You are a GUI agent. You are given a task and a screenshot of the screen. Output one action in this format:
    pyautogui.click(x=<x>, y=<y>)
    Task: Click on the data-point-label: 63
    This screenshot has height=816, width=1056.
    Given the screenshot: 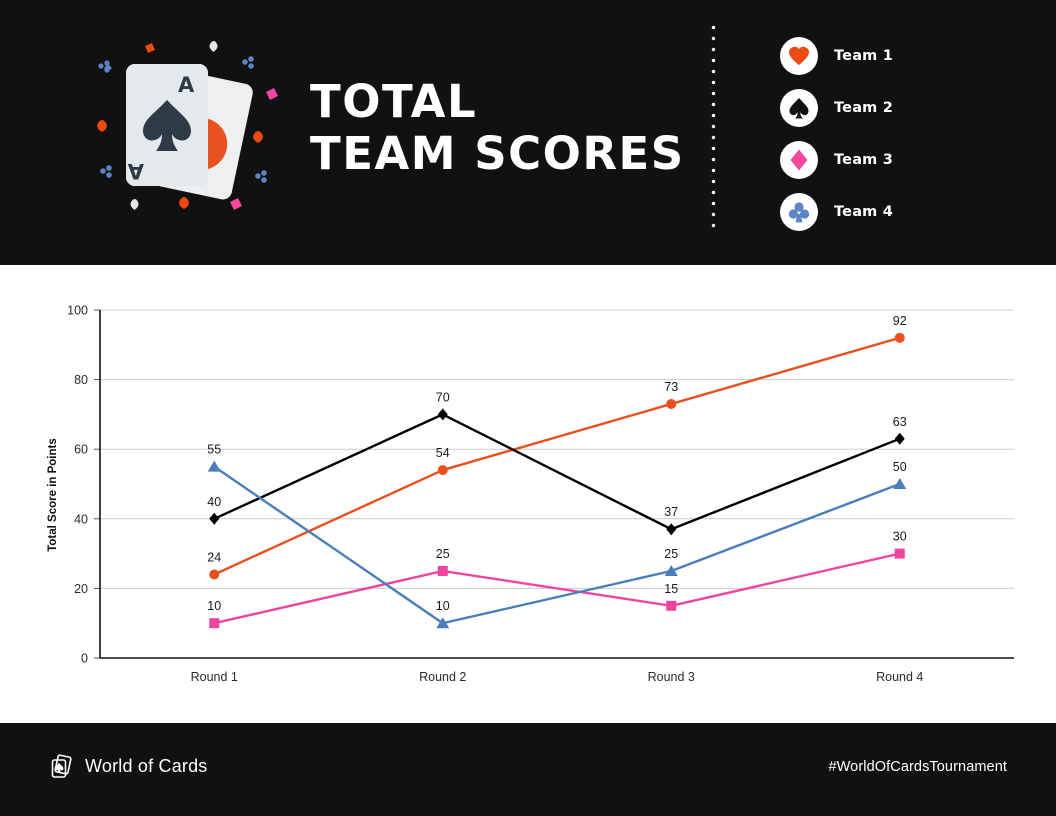 What is the action you would take?
    pyautogui.click(x=900, y=422)
    